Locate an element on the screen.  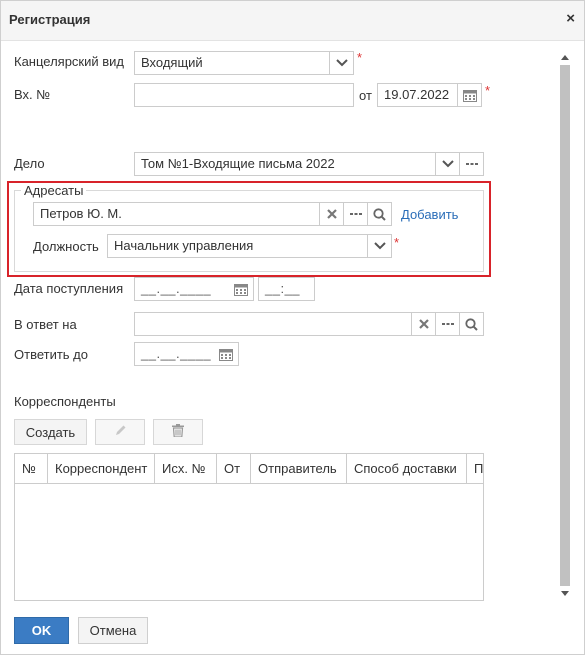
reply-by-placeholder: __.__.____ is located at coordinates (176, 353).